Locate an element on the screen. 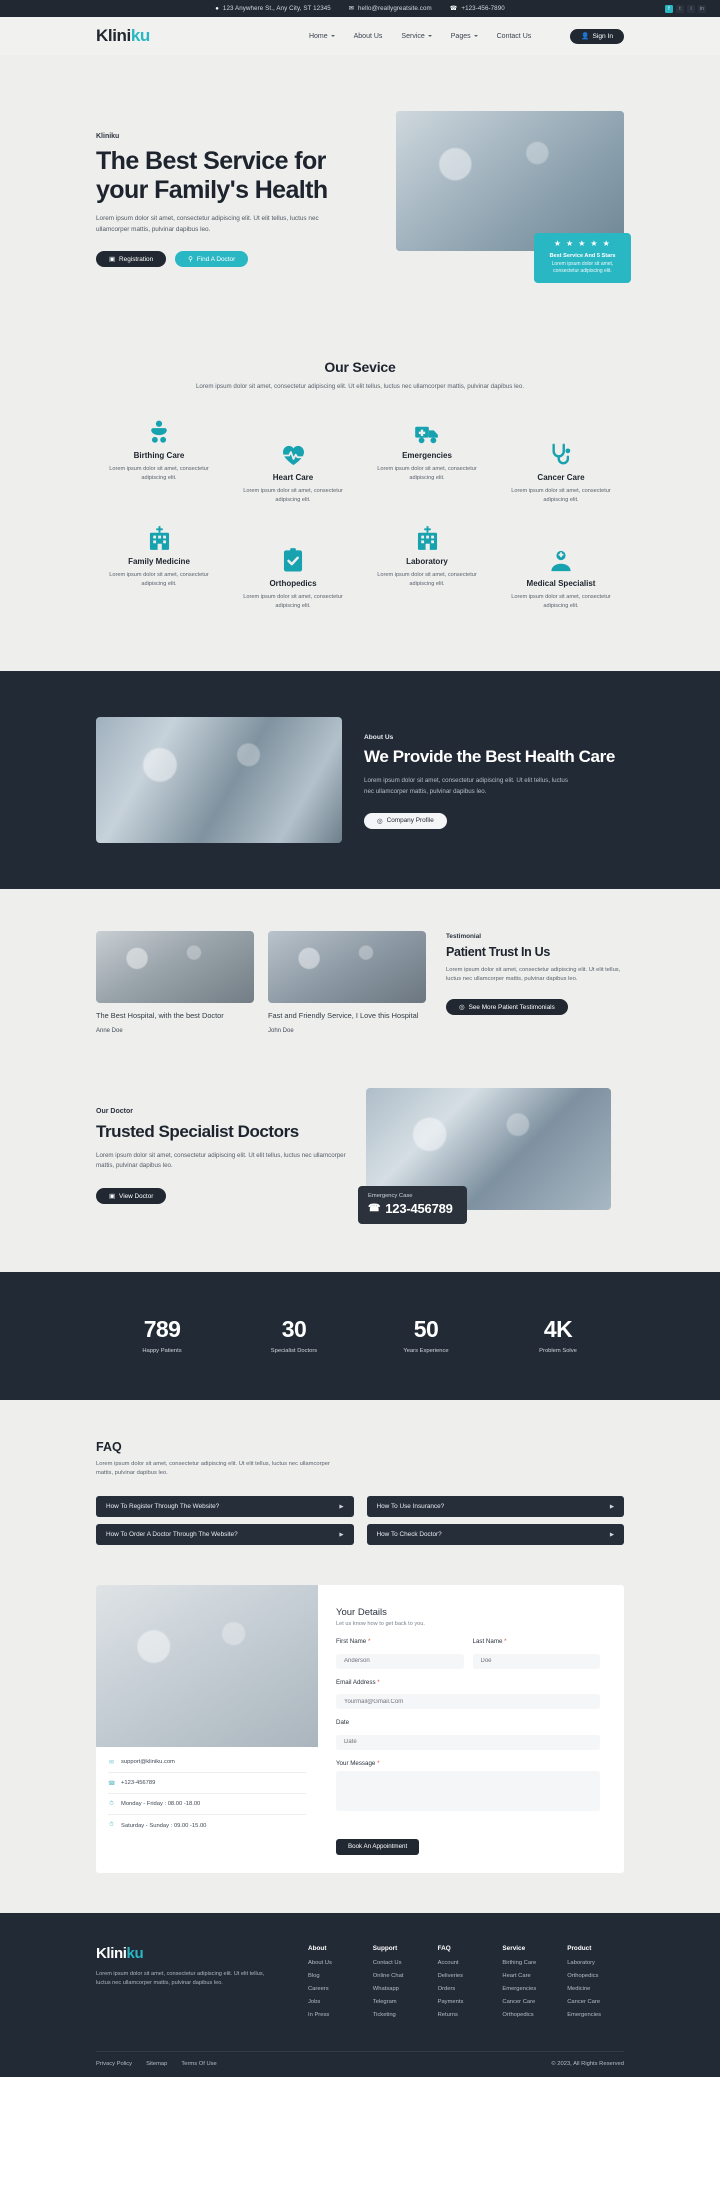  footer-link: Deliveries is located at coordinates (466, 1976).